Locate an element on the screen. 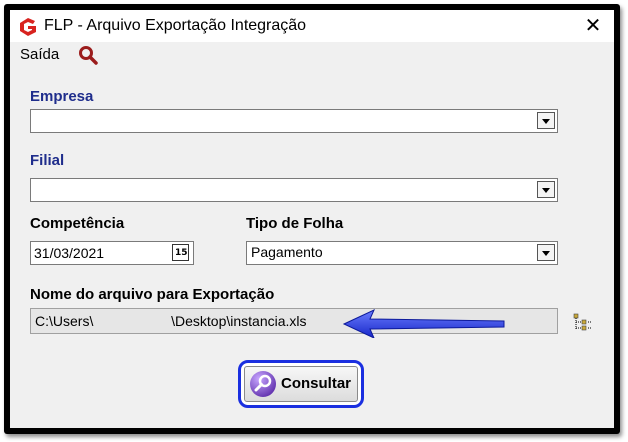 Image resolution: width=628 pixels, height=442 pixels. magnifier-icon is located at coordinates (263, 384).